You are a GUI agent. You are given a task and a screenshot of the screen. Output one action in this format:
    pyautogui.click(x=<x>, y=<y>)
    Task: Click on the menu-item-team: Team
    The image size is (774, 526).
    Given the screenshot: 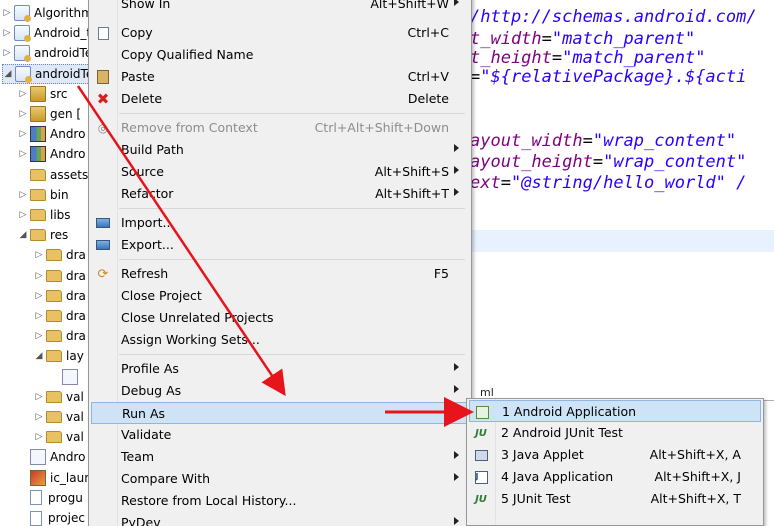 What is the action you would take?
    pyautogui.click(x=280, y=457)
    